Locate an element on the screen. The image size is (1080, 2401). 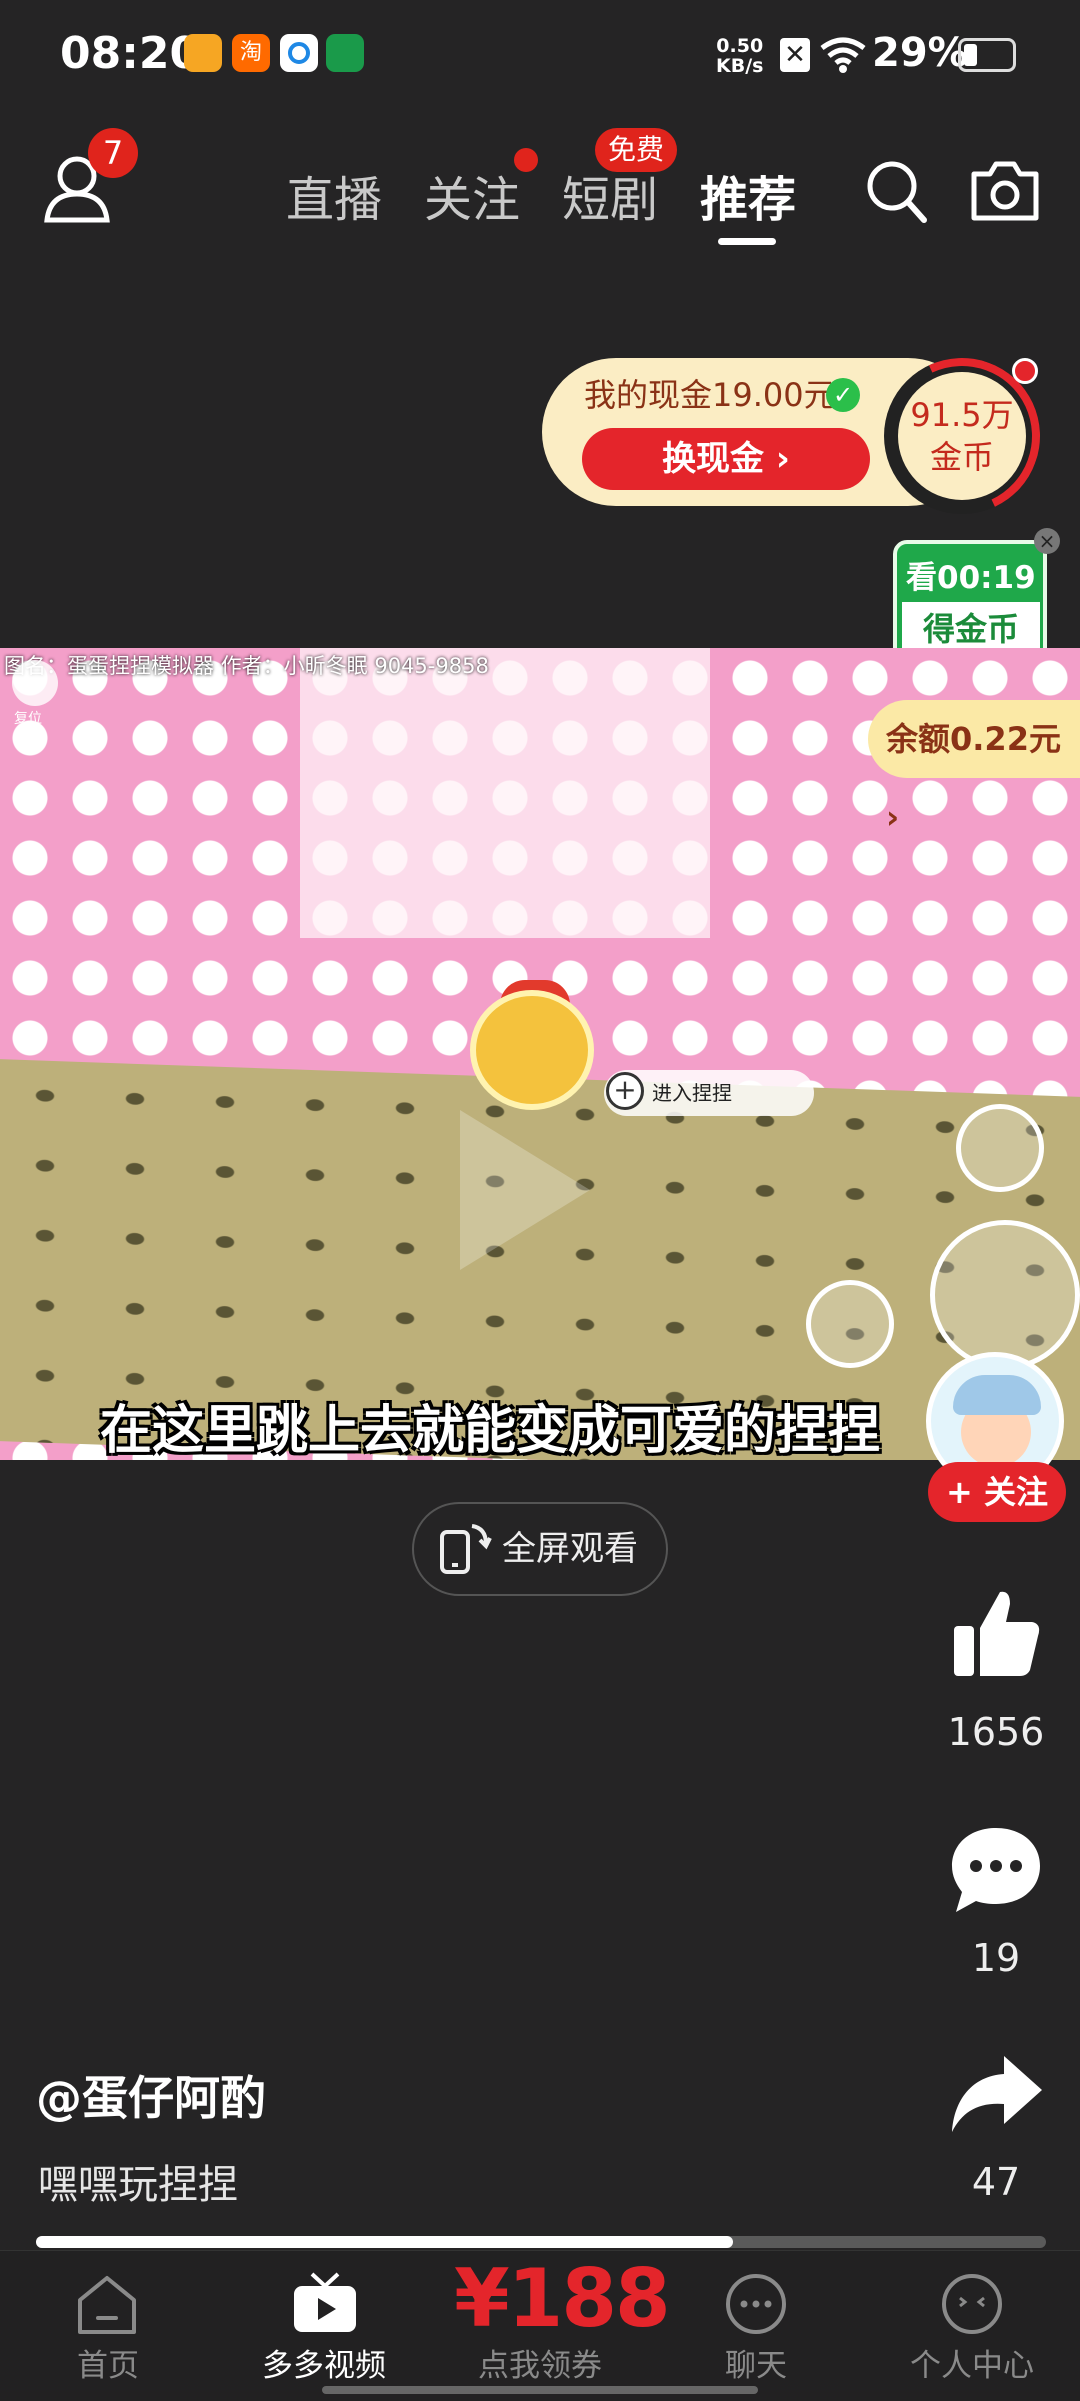
reset-icon is located at coordinates (35, 683).